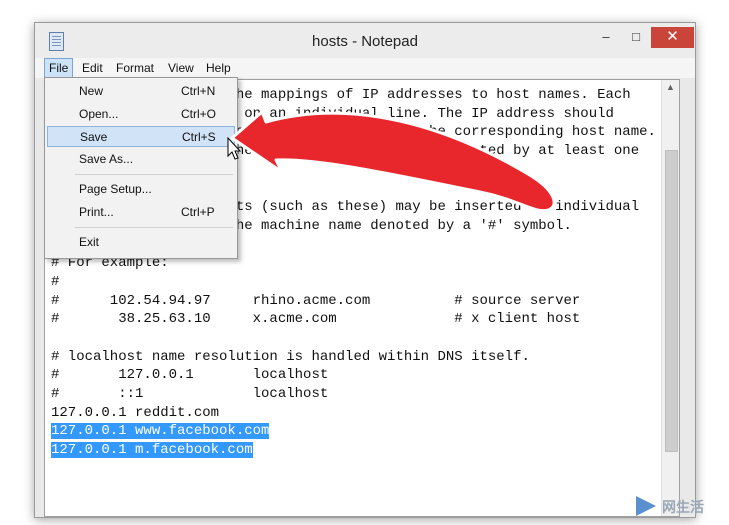  What do you see at coordinates (141, 114) in the screenshot?
I see `menu-item-open: Open... Ctrl+O` at bounding box center [141, 114].